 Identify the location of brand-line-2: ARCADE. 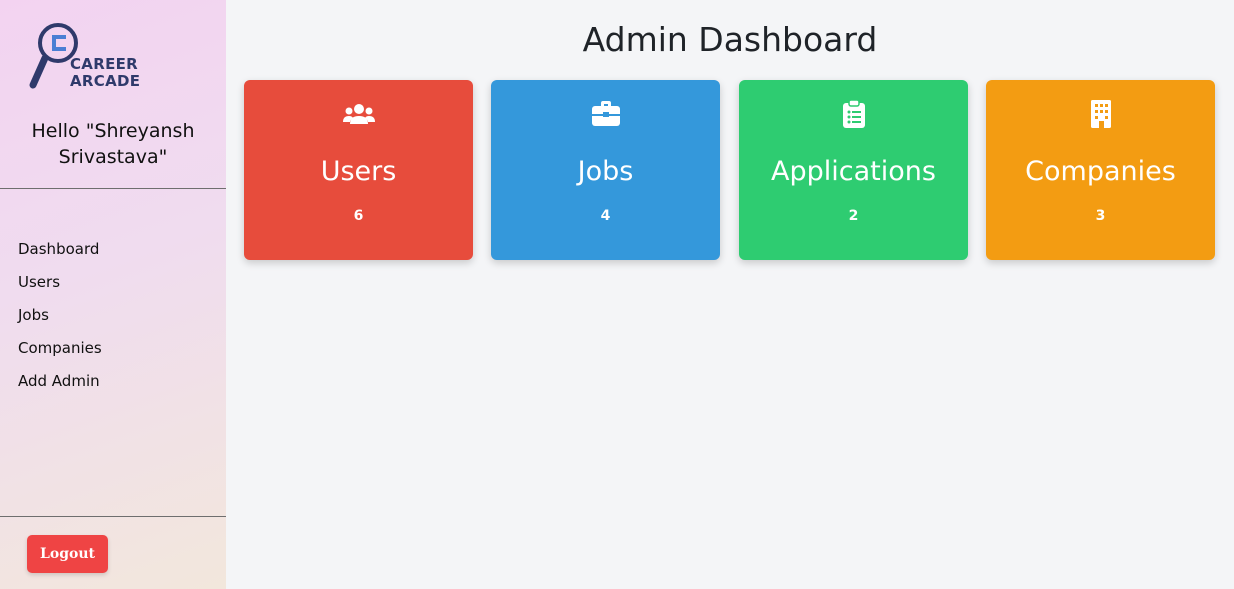
(105, 81).